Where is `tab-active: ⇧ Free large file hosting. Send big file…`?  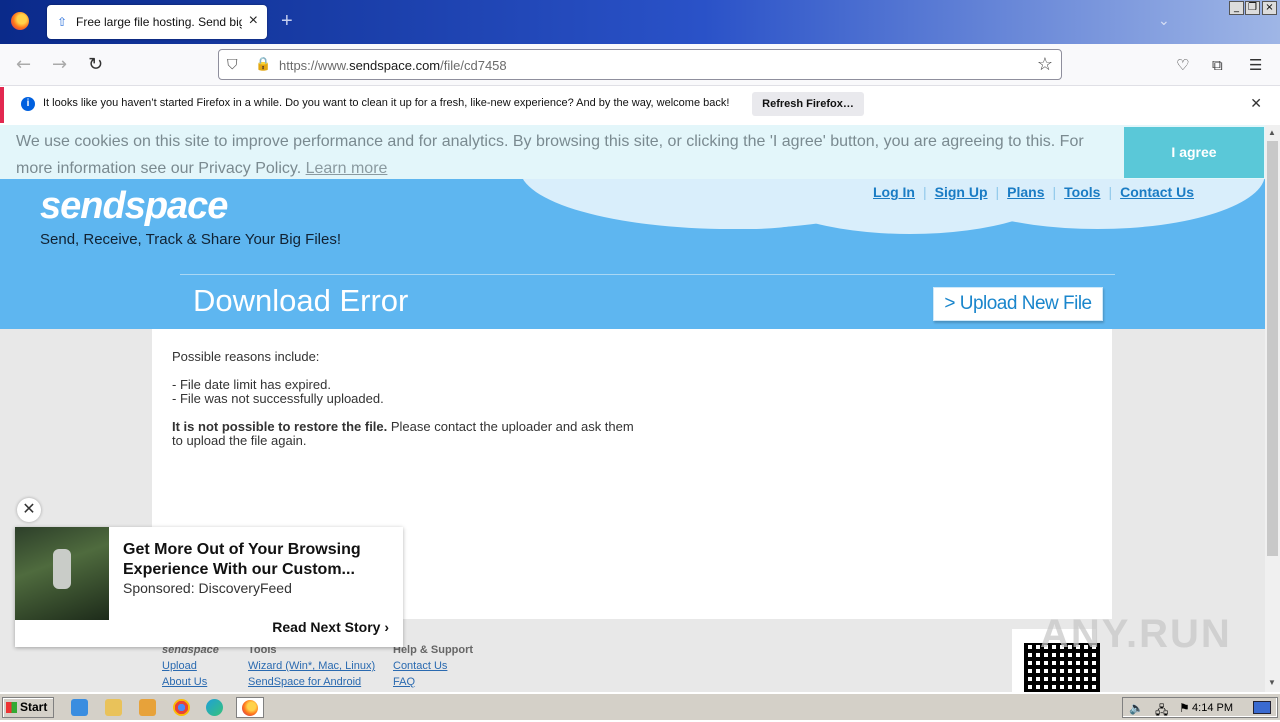
tab-active: ⇧ Free large file hosting. Send big file… is located at coordinates (157, 22).